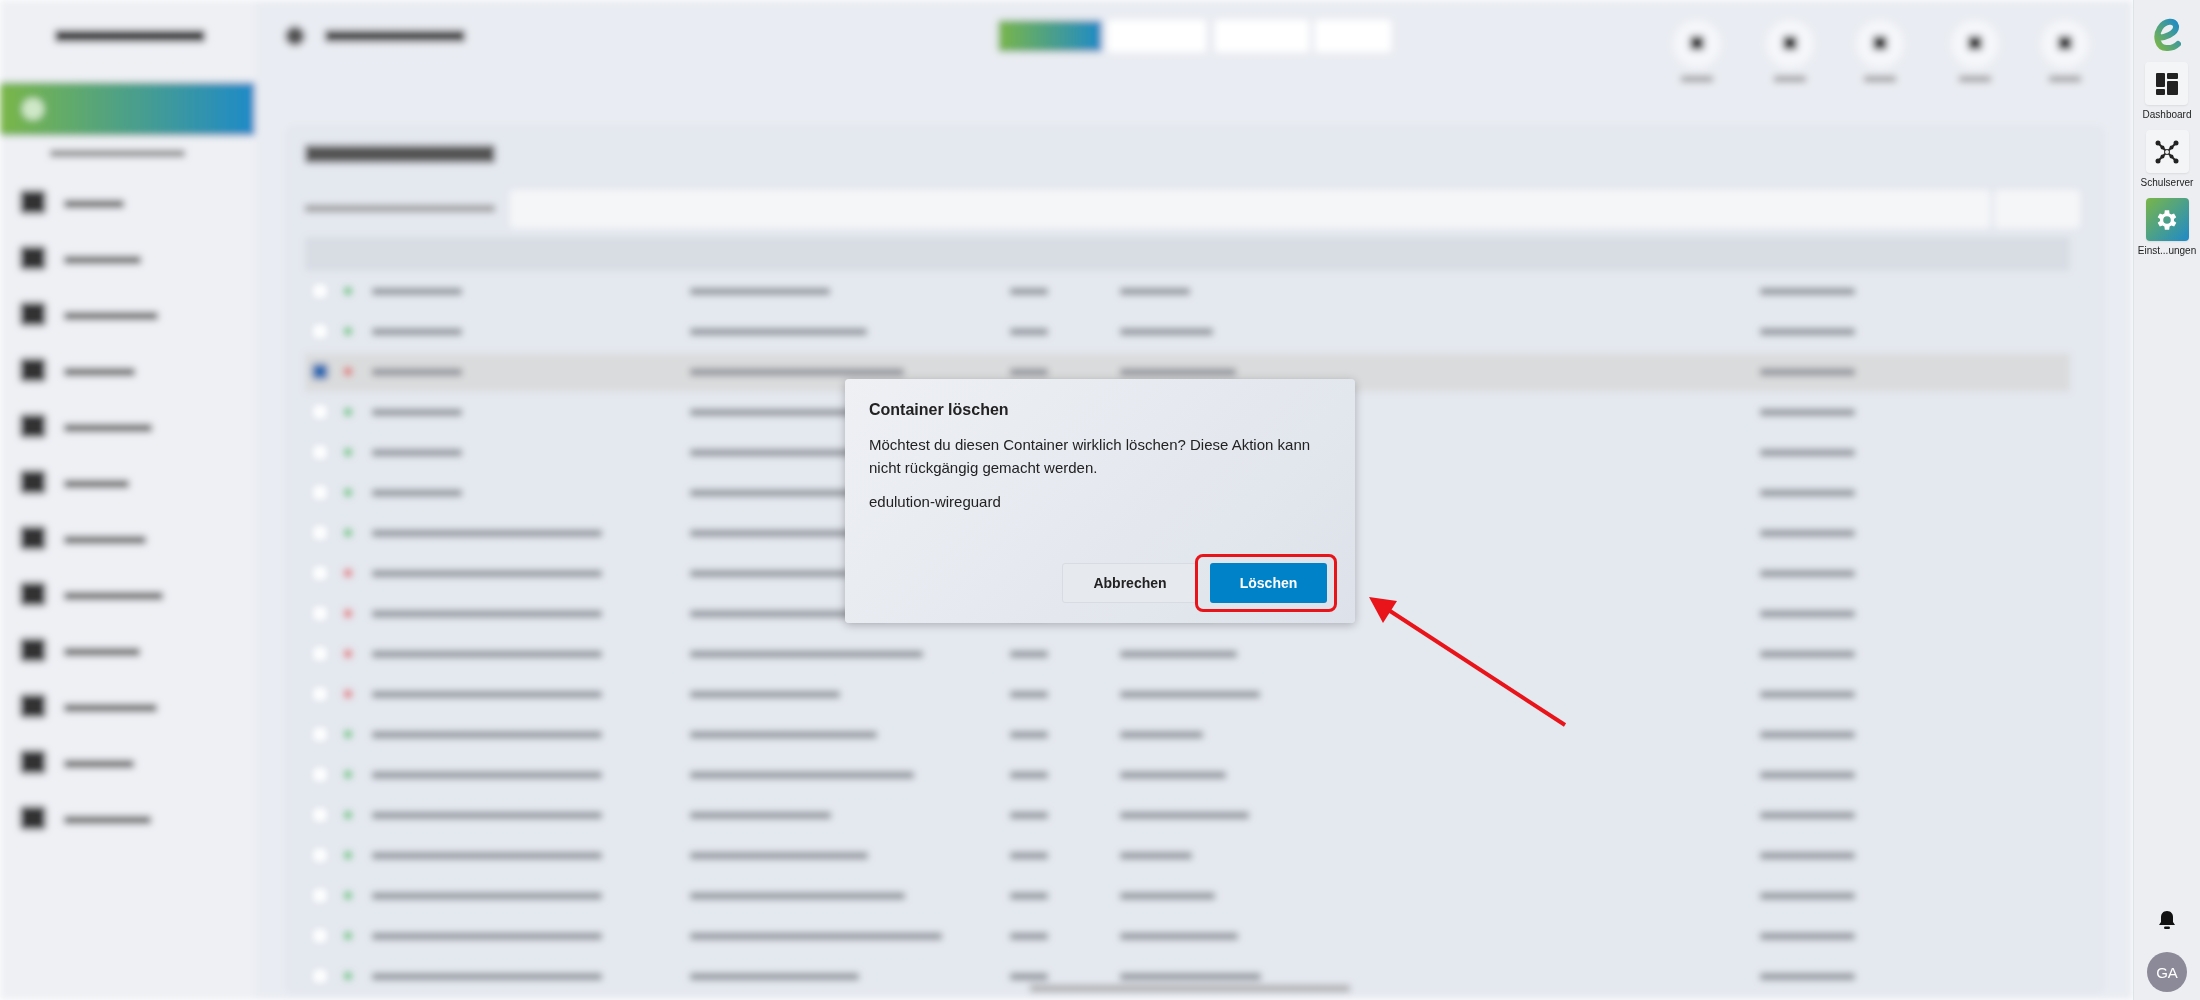  I want to click on dialog-message: Möchtest du diesen Container wirklich löschen? Diese Aktion kann nicht rückgängig gemacht werden., so click(1090, 456).